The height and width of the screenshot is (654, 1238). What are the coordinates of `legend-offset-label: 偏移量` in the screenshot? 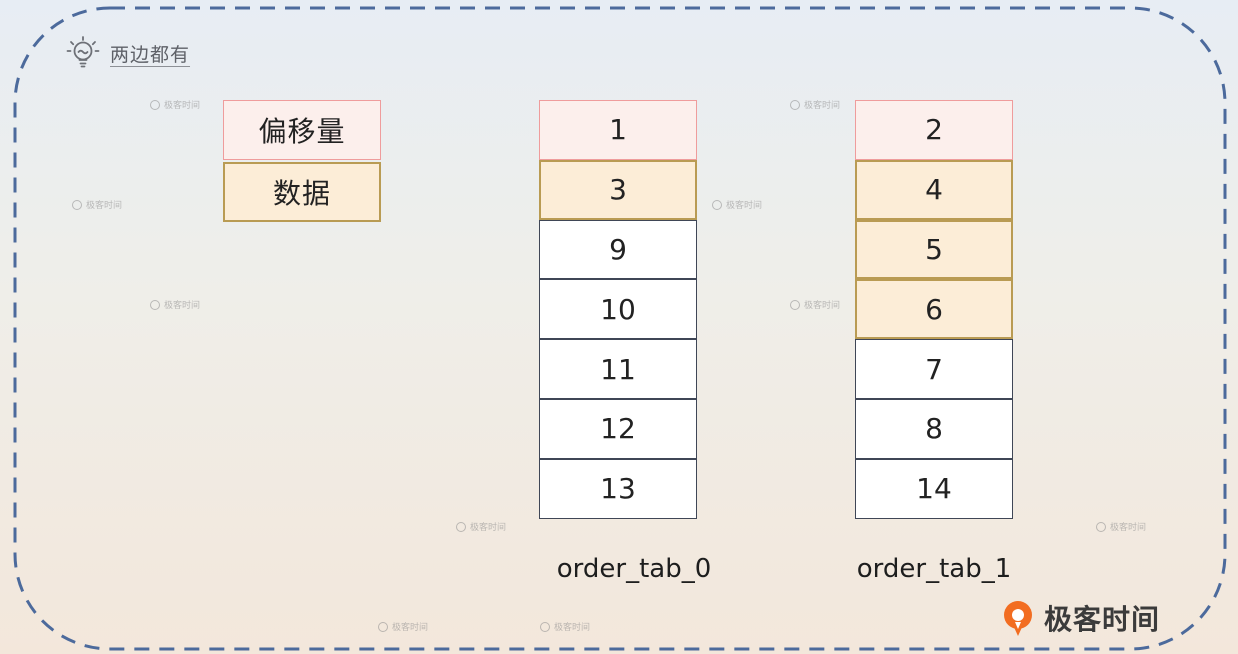 It's located at (302, 131).